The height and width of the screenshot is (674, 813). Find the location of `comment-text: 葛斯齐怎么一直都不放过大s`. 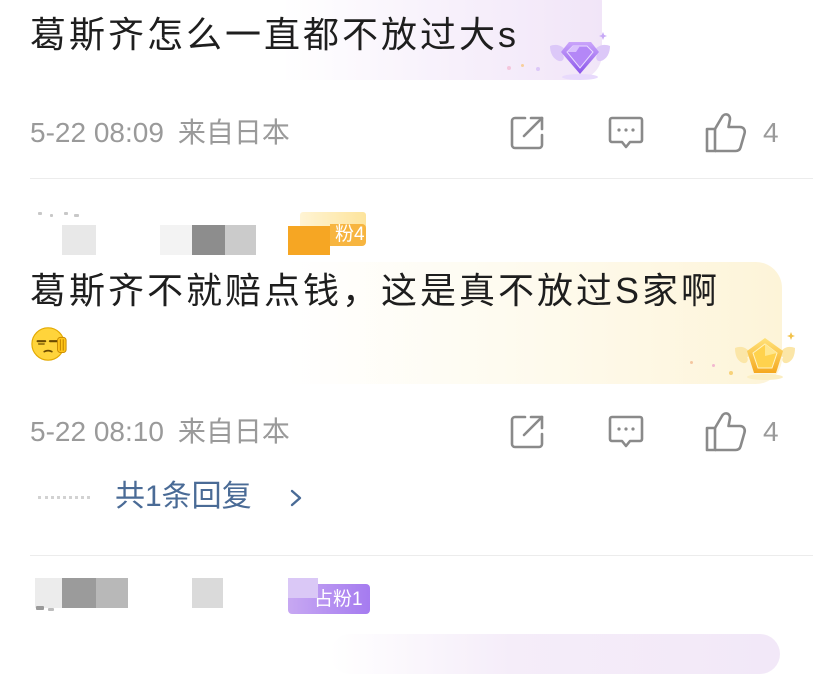

comment-text: 葛斯齐怎么一直都不放过大s is located at coordinates (275, 35).